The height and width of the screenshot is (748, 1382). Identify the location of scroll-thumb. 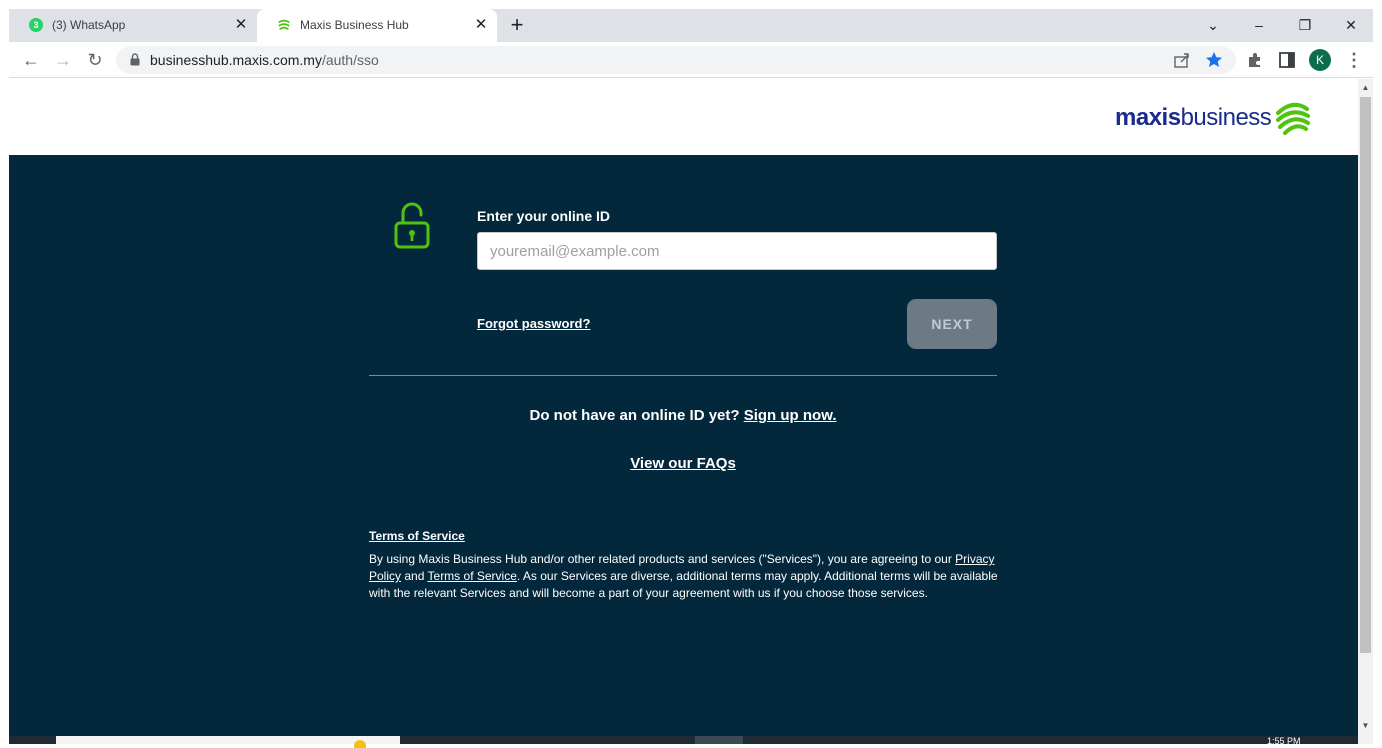
(1365, 375).